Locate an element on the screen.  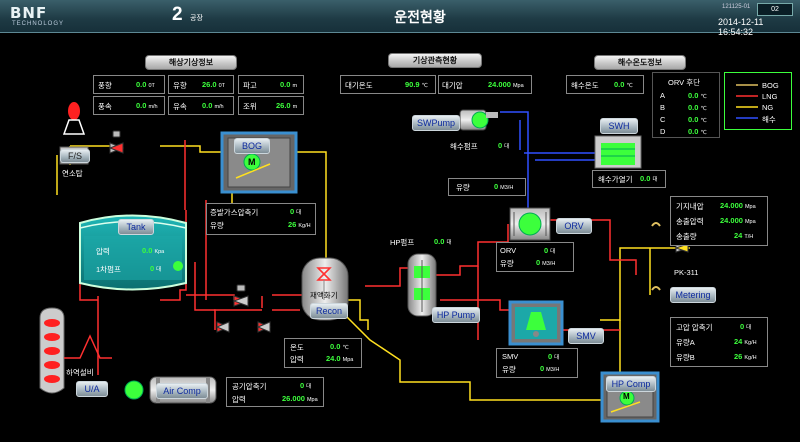
metering-button: Metering is located at coordinates (693, 295).